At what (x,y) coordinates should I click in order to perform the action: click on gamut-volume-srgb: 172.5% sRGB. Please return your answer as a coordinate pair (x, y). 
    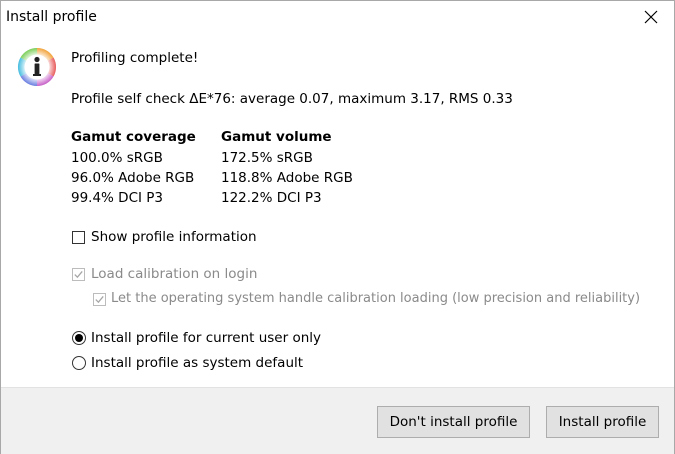
    Looking at the image, I should click on (267, 158).